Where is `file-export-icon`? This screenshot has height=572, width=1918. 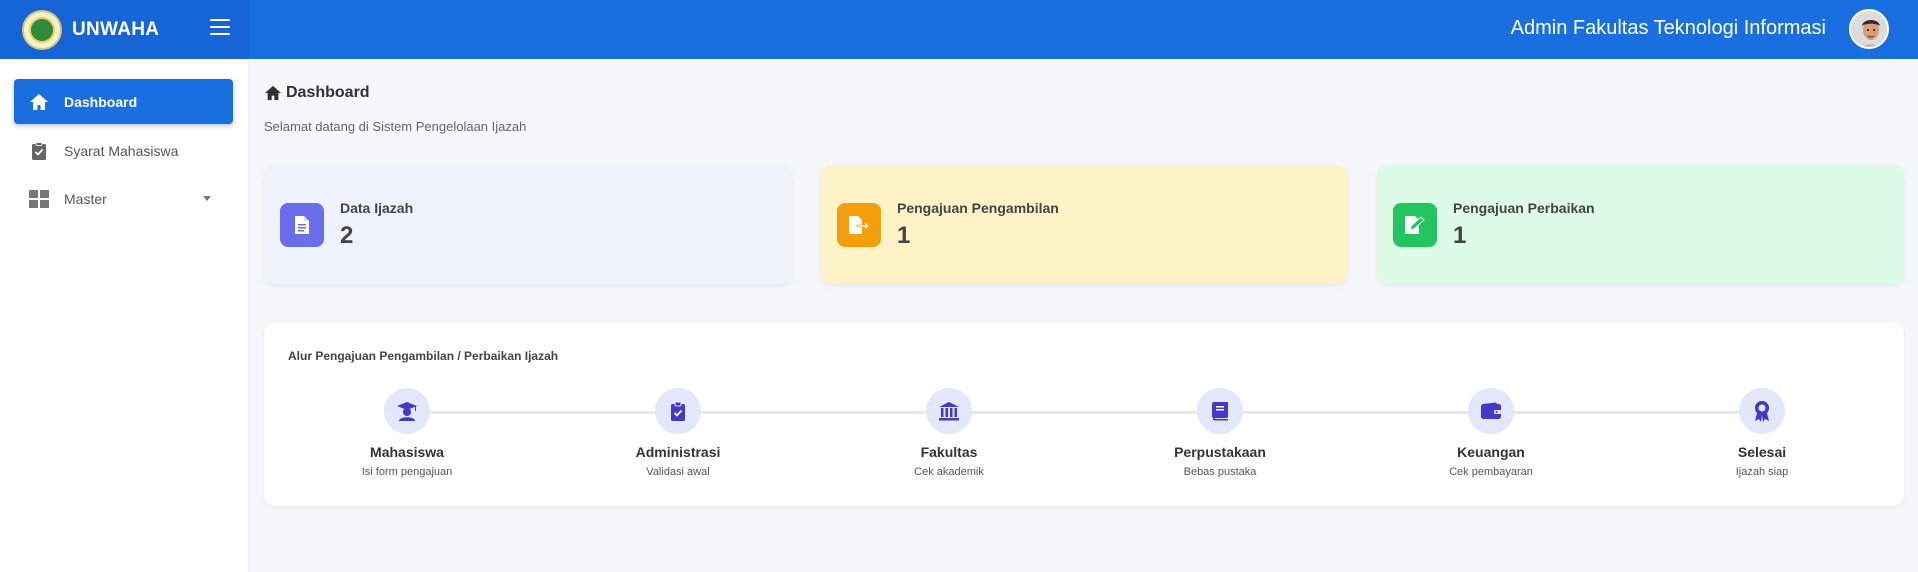 file-export-icon is located at coordinates (859, 224).